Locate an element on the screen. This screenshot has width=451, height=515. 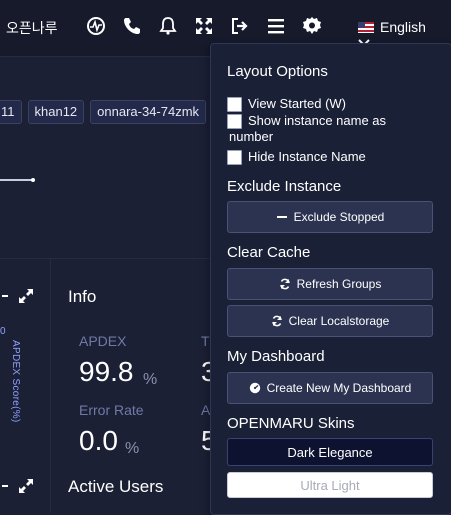
language-selector: English is located at coordinates (392, 27).